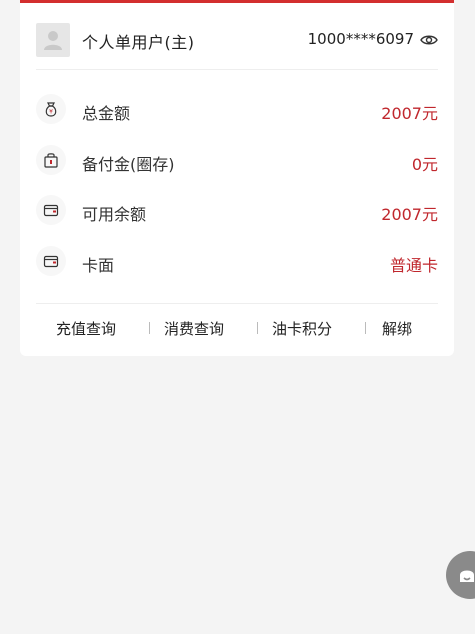 This screenshot has width=475, height=634. What do you see at coordinates (360, 39) in the screenshot?
I see `card-number: 1000****6097` at bounding box center [360, 39].